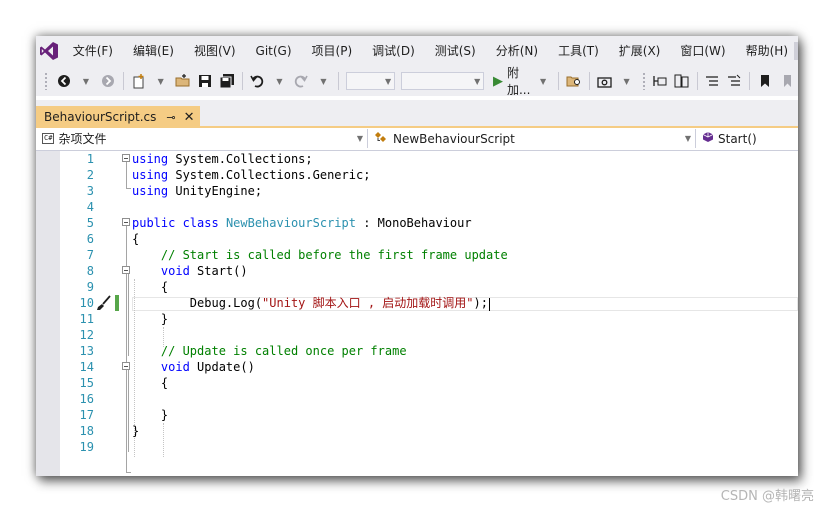  I want to click on new-project-icon, so click(139, 81).